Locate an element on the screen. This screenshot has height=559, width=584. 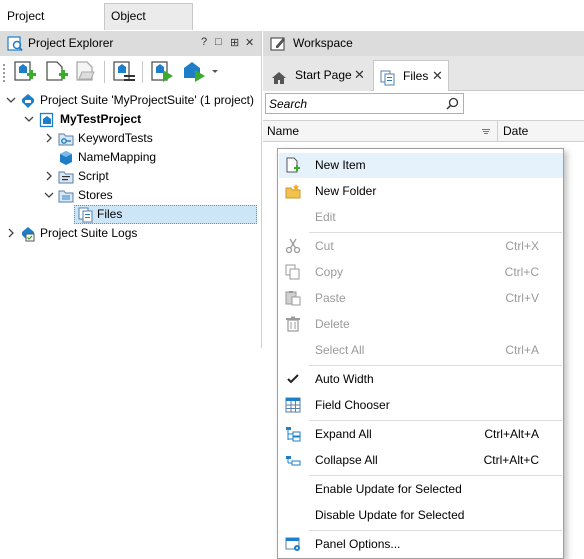
menu-item-enable-update: Enable Update for Selected is located at coordinates (421, 489).